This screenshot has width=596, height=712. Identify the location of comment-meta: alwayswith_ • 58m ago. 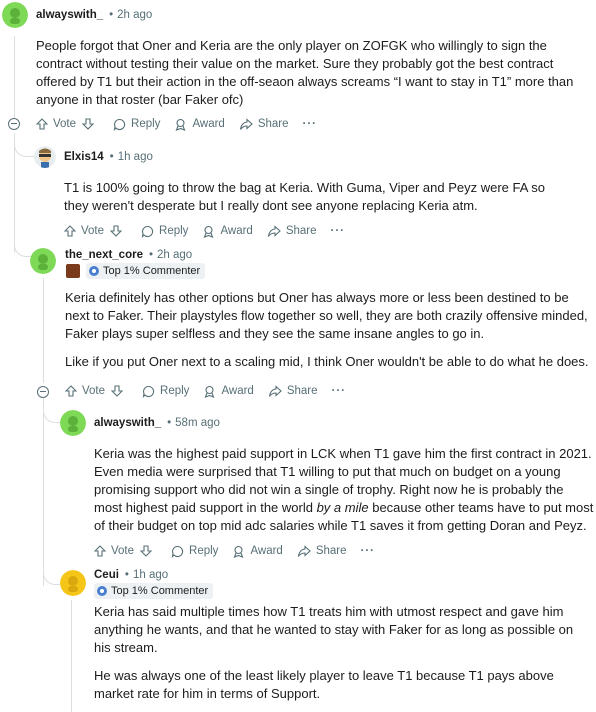
(157, 423).